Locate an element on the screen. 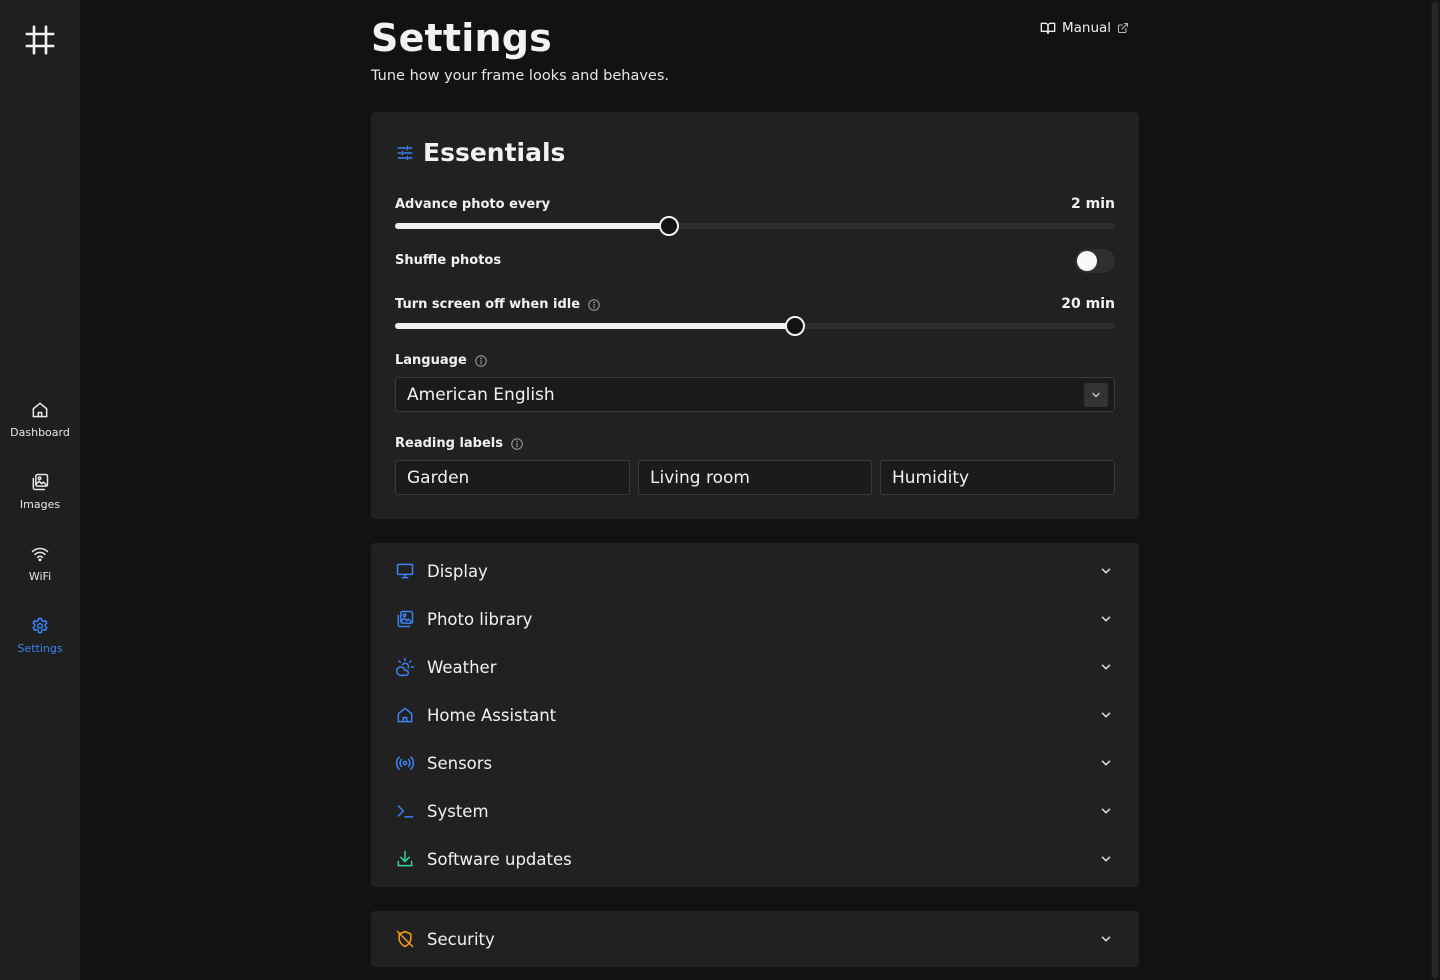  section-sensors: Sensors is located at coordinates (755, 763).